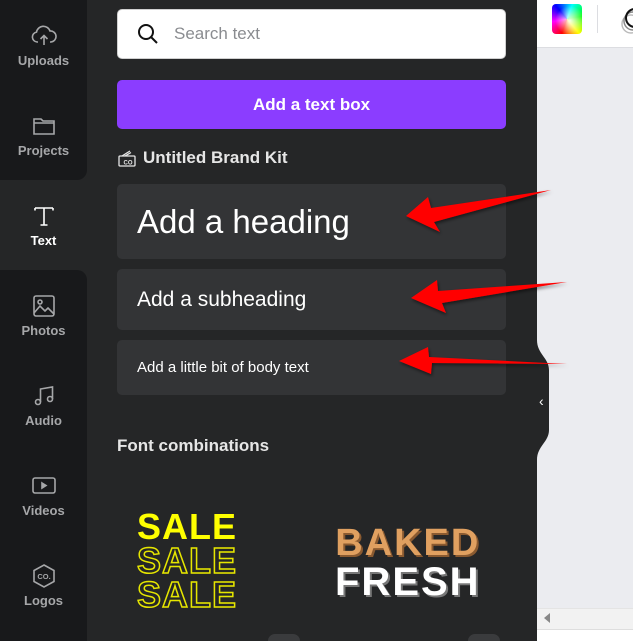 This screenshot has height=641, width=633. I want to click on folder-icon, so click(43, 126).